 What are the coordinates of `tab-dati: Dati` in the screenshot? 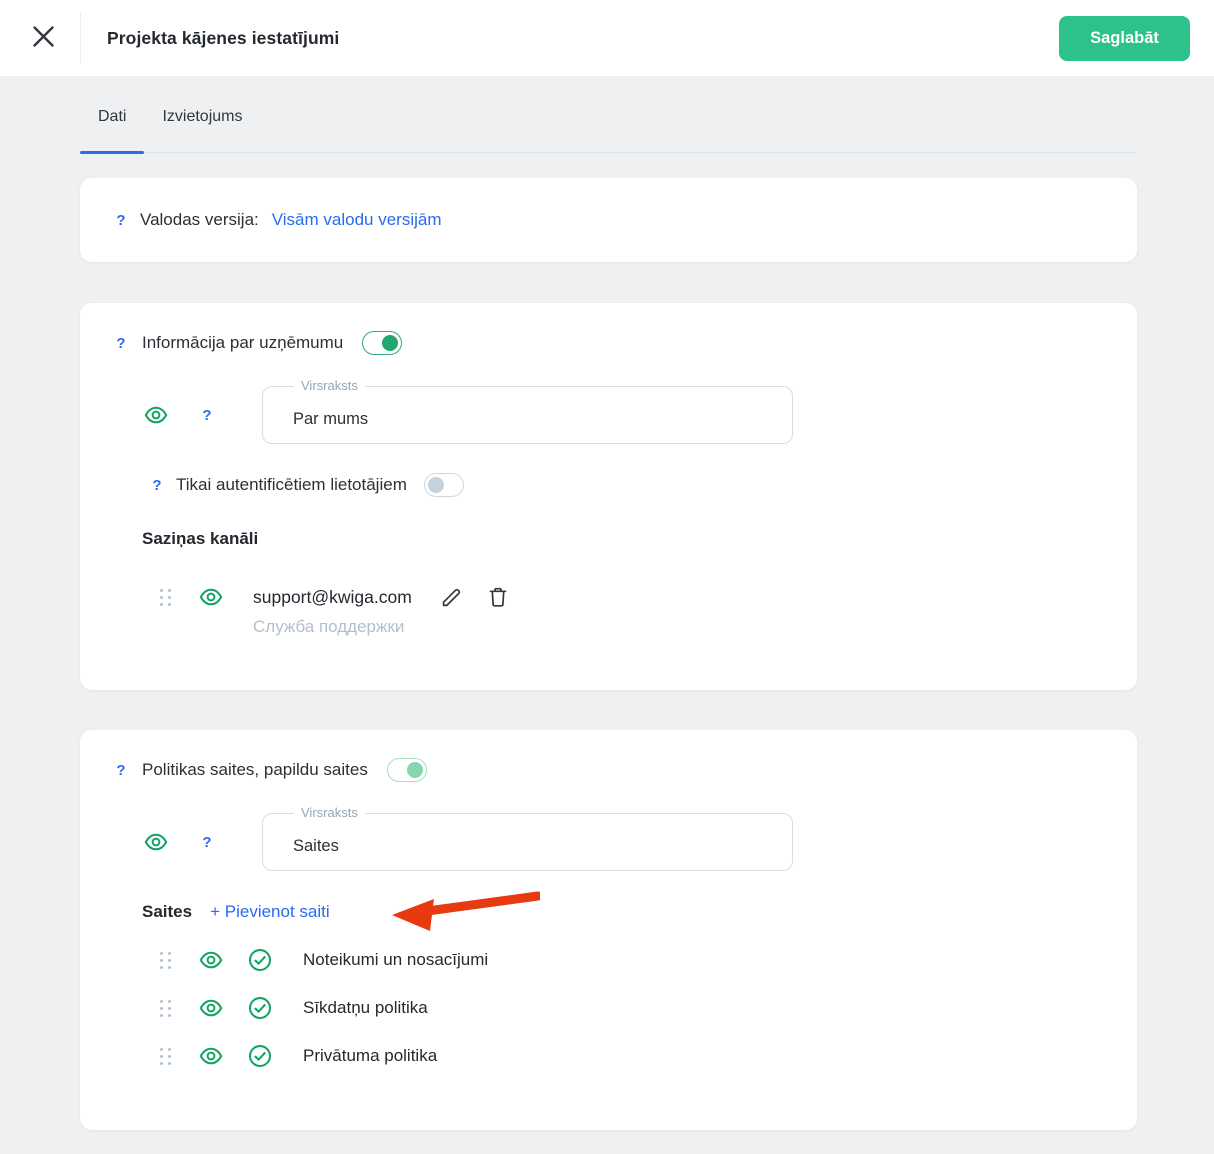 It's located at (112, 125).